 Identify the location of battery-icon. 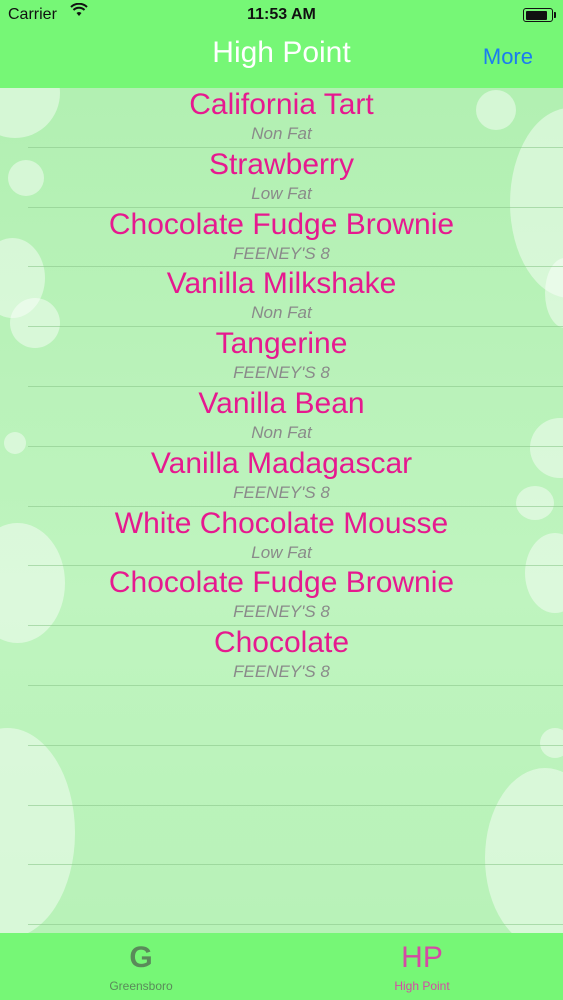
(539, 15).